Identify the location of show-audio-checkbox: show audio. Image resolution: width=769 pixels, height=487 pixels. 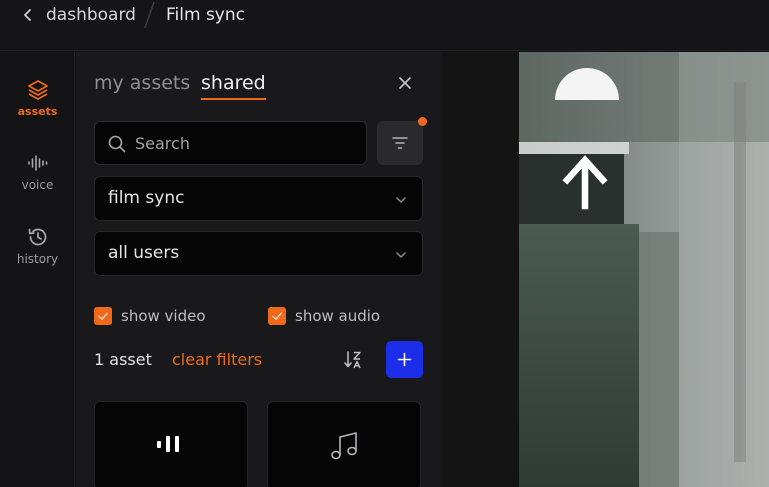
(328, 316).